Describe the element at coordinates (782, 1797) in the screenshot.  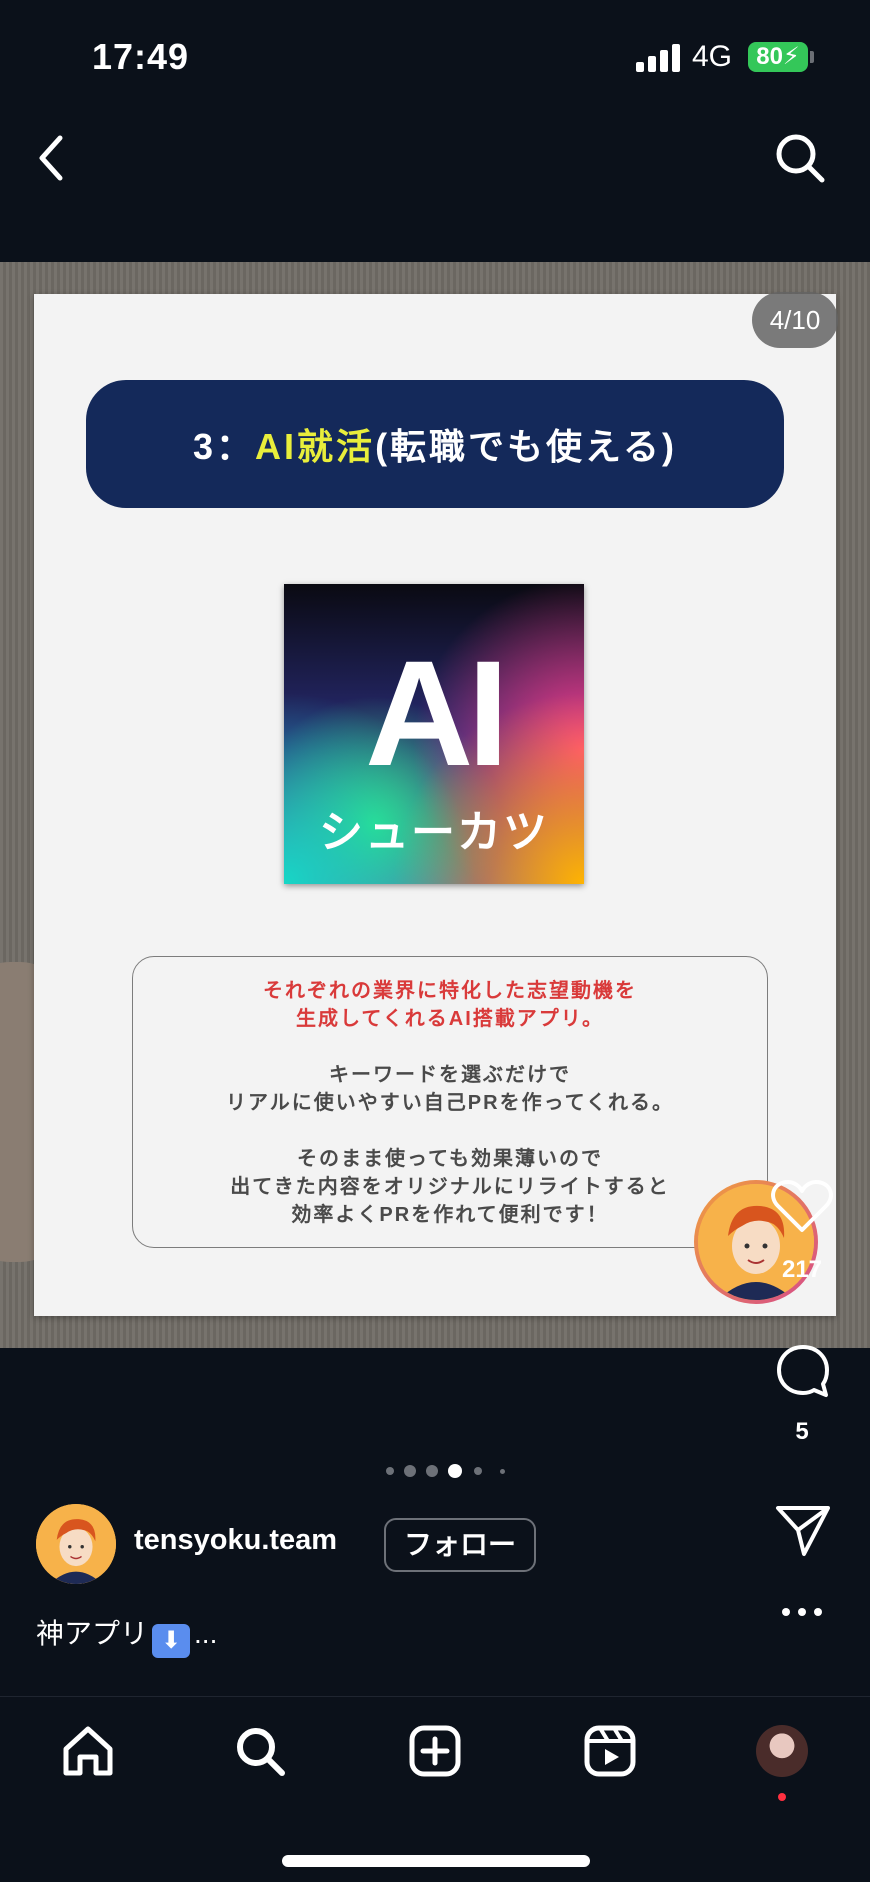
I see `notification-dot` at that location.